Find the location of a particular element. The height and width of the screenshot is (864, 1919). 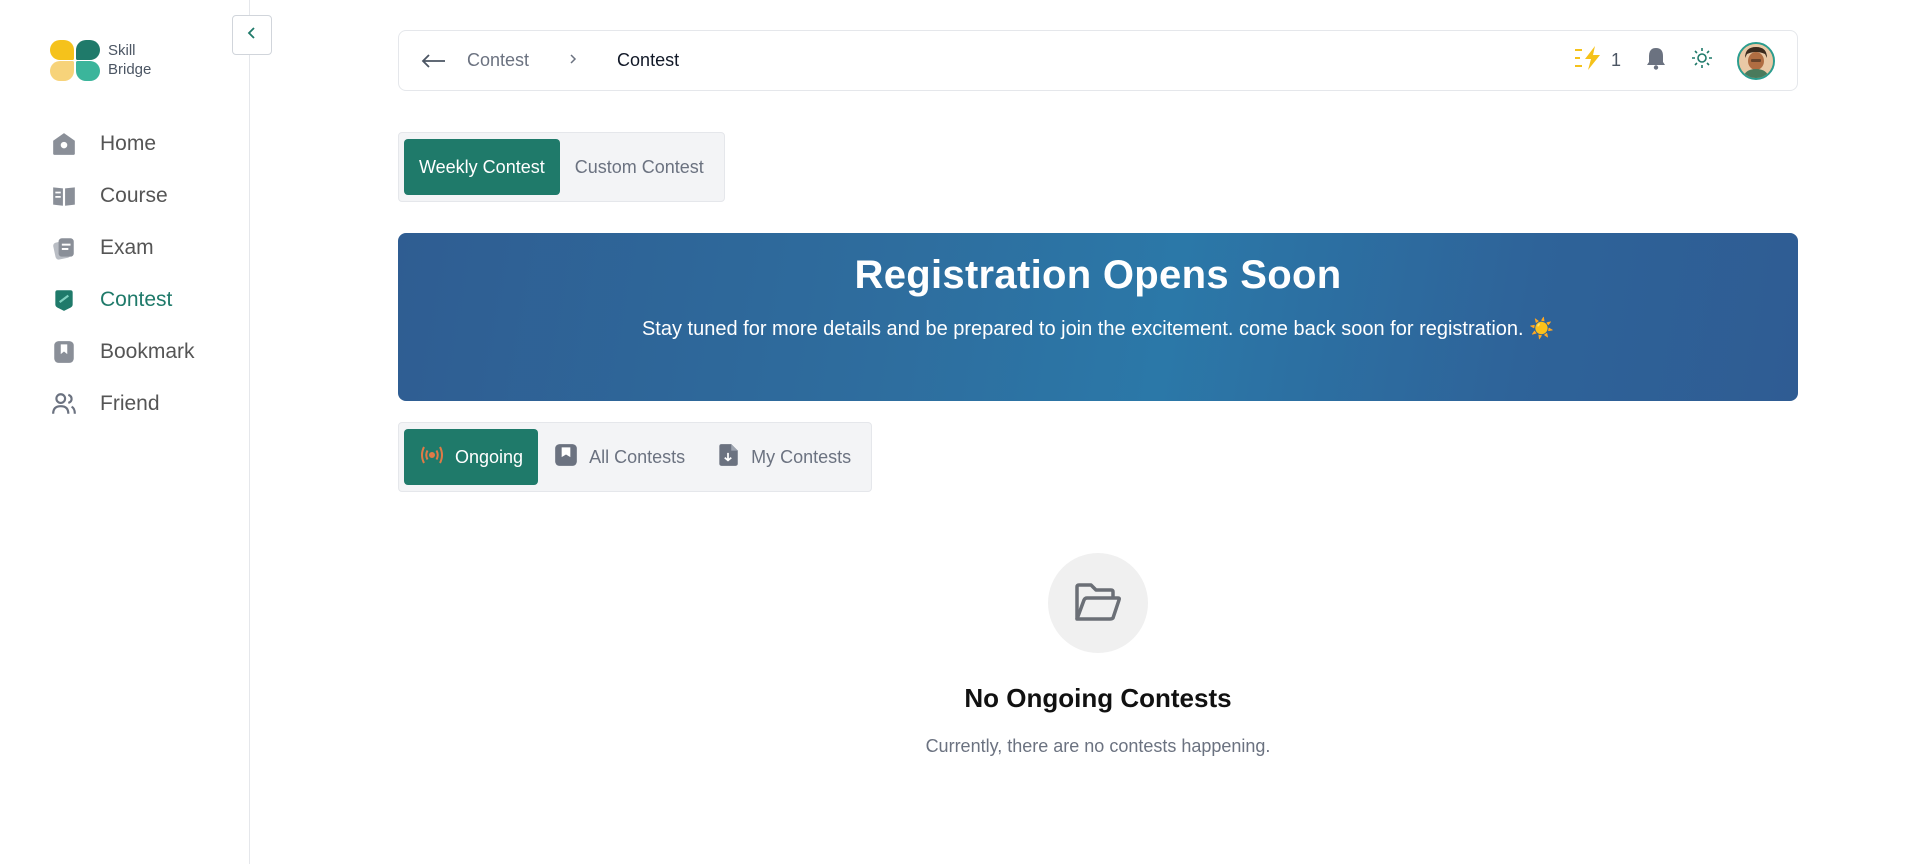

sidebar-item-exam: Exam is located at coordinates (145, 248).